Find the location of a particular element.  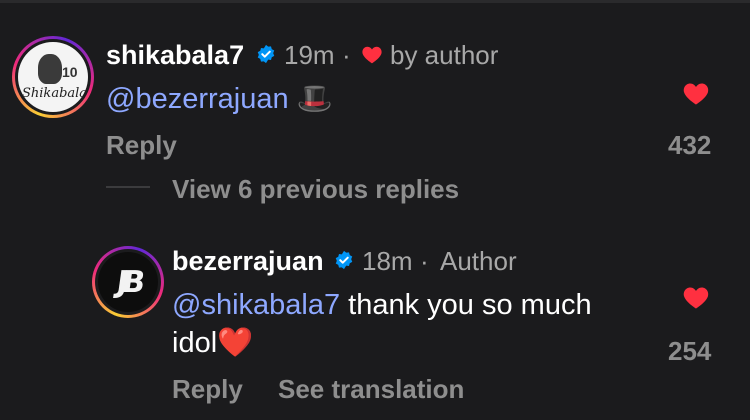

liked-by-author-heart-icon is located at coordinates (372, 55).